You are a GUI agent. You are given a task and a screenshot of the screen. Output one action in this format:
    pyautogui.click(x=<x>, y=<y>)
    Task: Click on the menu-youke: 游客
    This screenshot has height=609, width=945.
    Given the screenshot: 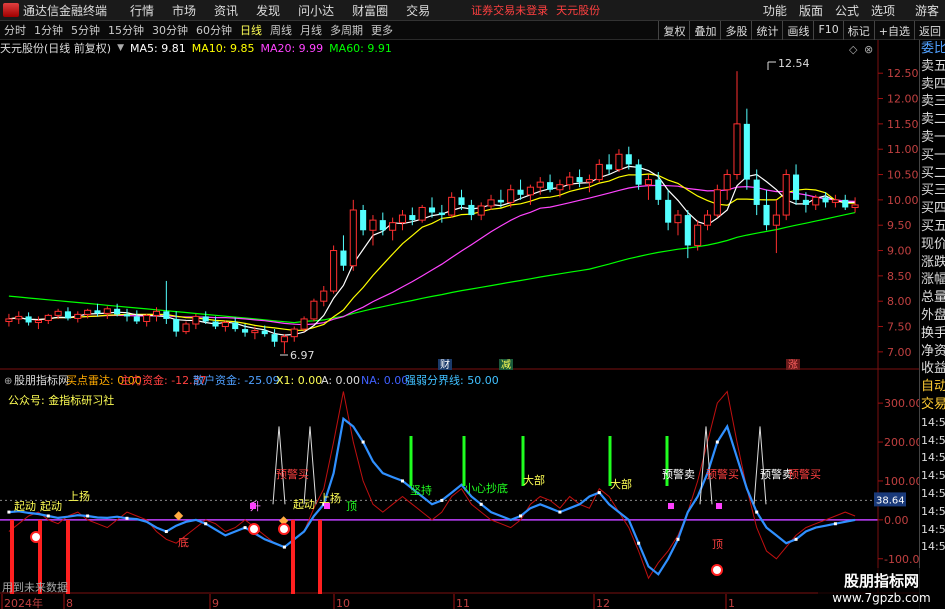 What is the action you would take?
    pyautogui.click(x=927, y=10)
    